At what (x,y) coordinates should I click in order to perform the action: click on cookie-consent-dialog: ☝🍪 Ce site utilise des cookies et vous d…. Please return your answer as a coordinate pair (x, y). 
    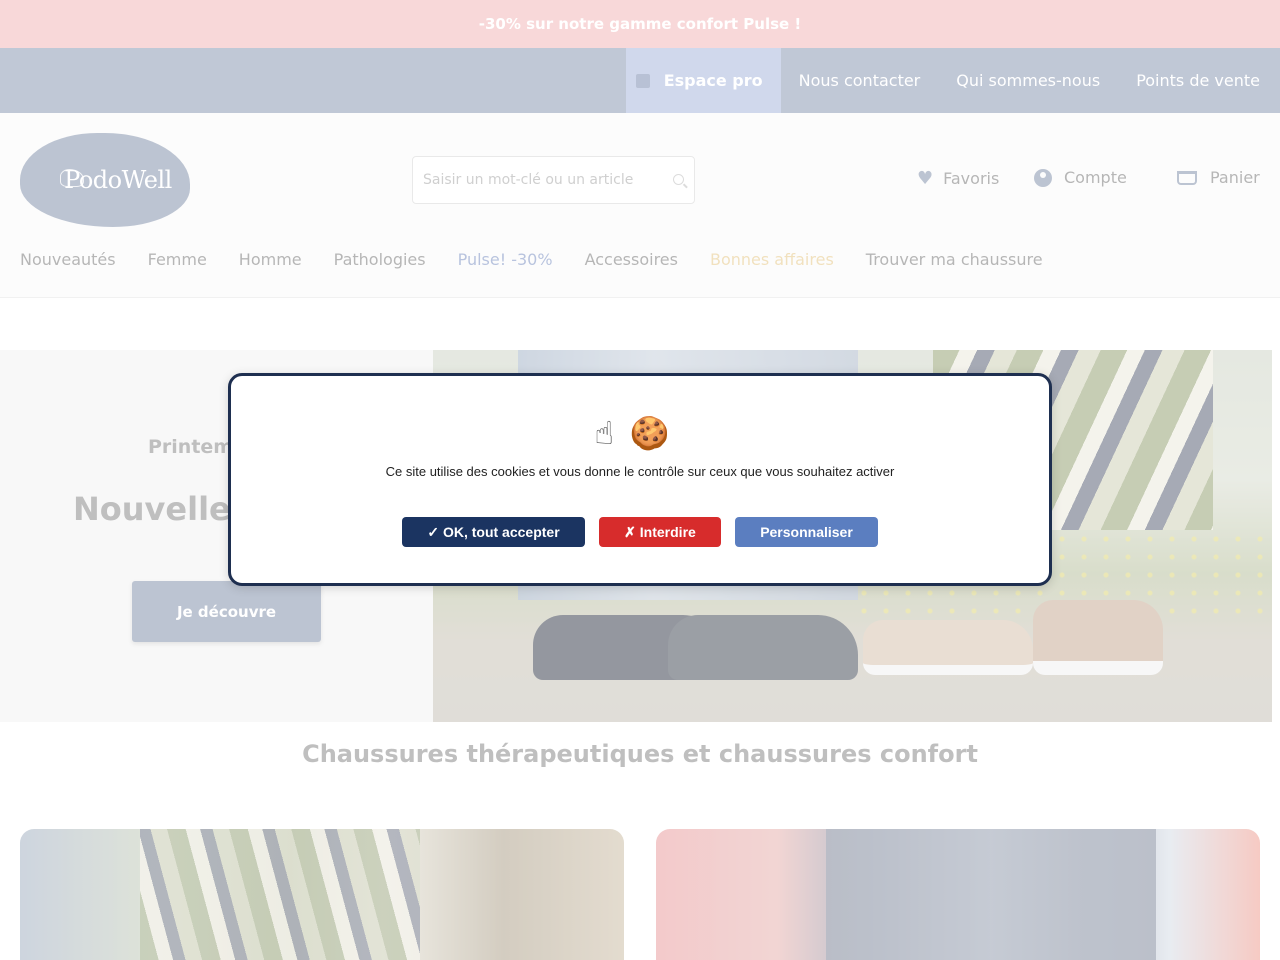
    Looking at the image, I should click on (640, 479).